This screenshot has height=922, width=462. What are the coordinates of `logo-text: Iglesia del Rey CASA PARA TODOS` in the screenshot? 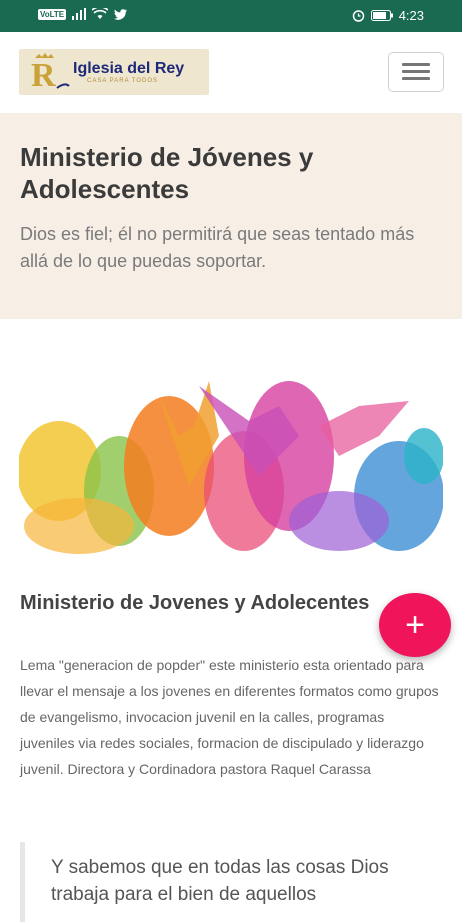 It's located at (128, 72).